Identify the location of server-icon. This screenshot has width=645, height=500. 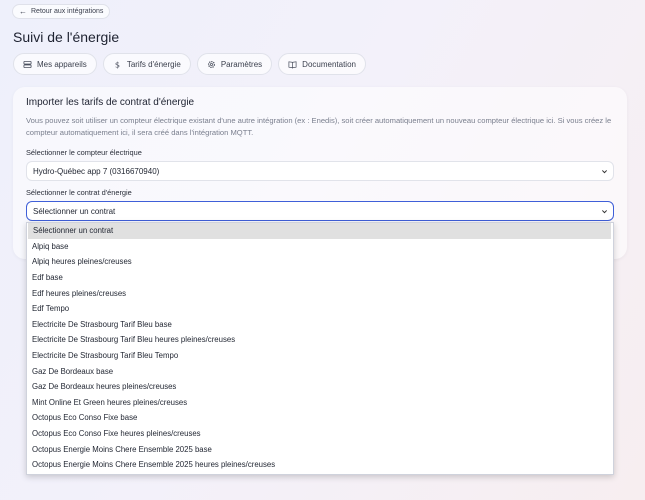
(27, 64).